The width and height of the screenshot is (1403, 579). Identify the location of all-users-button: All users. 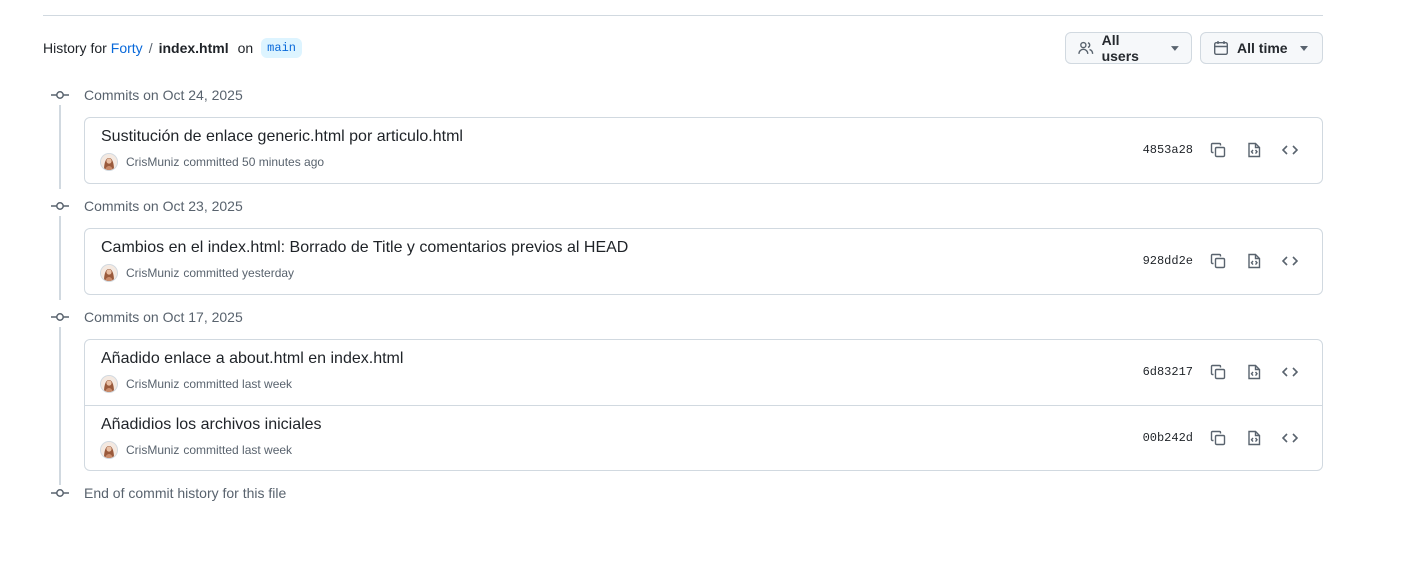
(1128, 48).